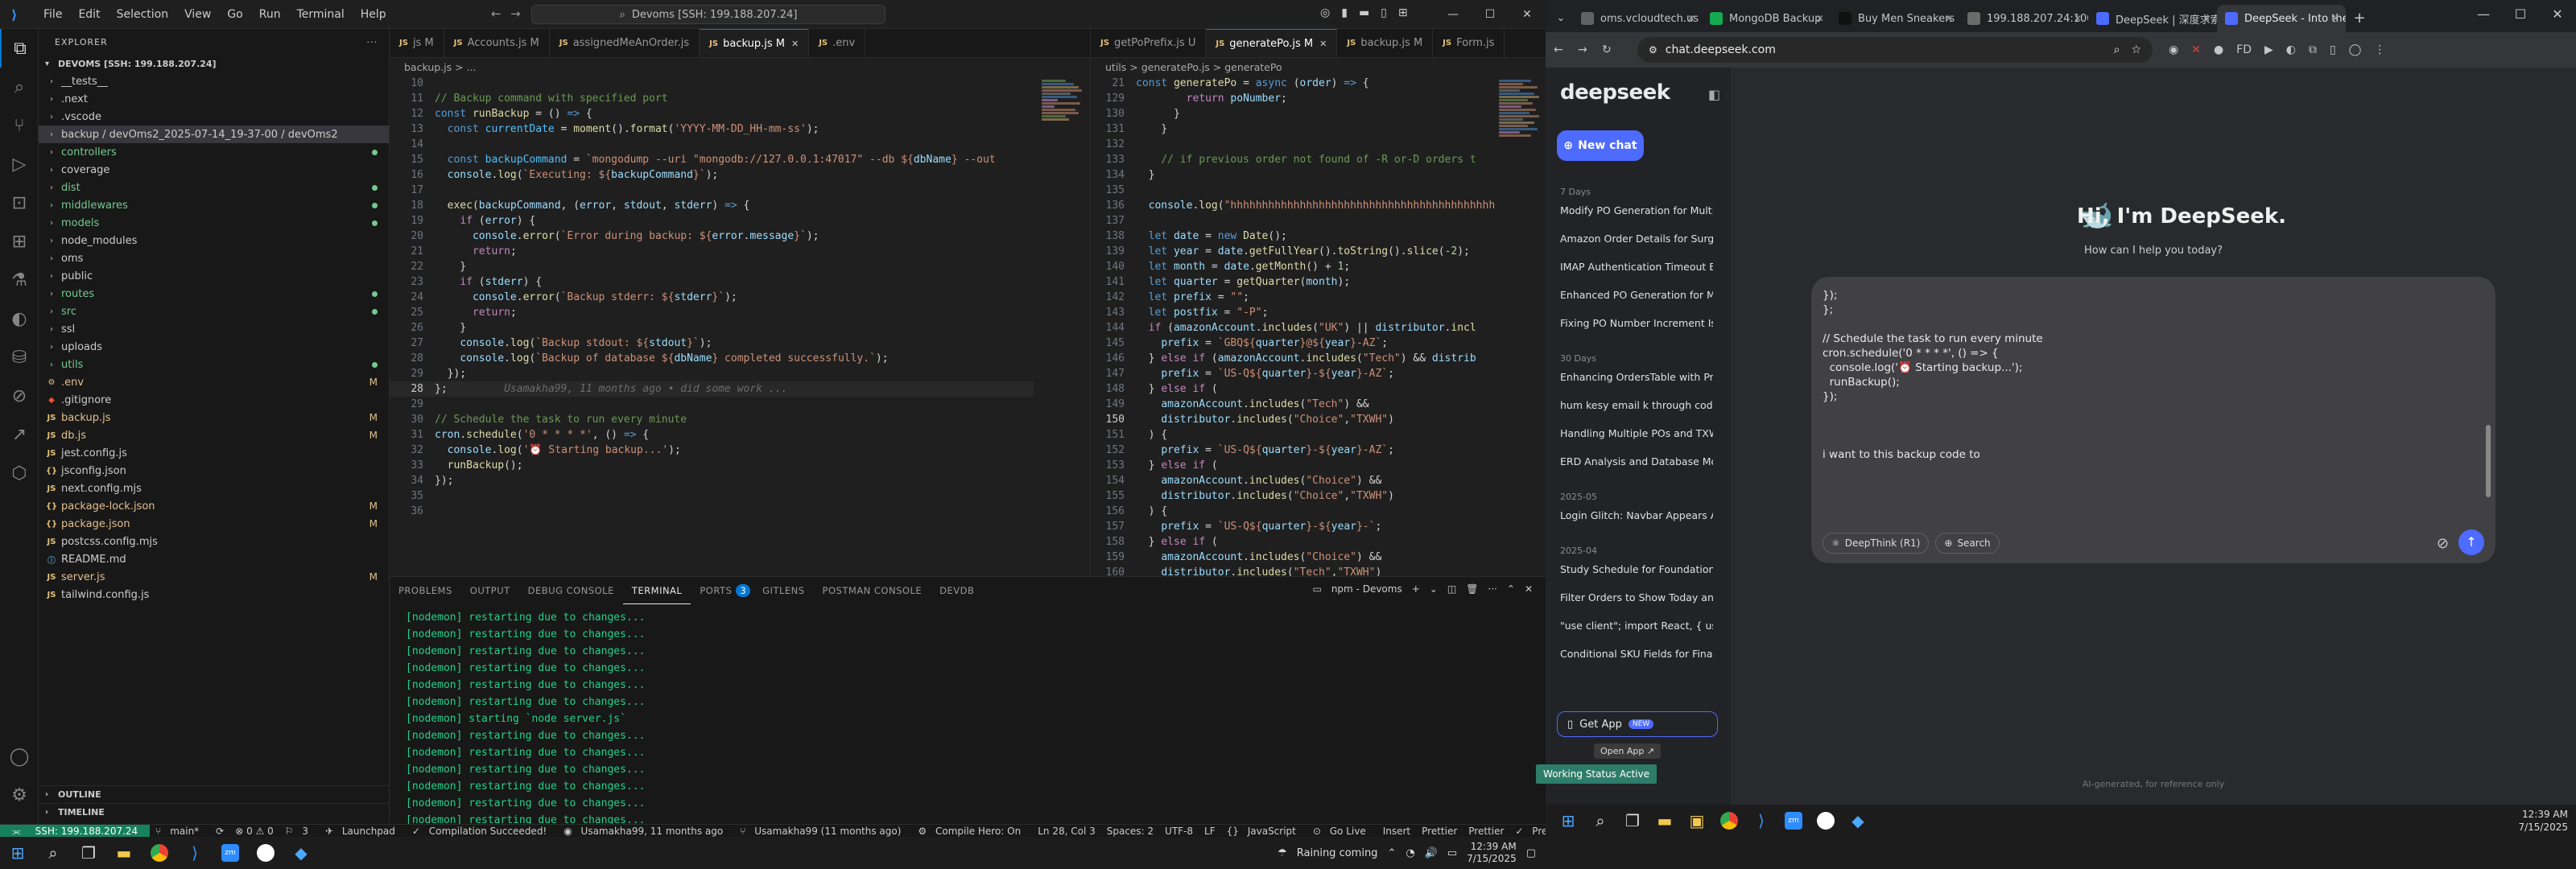 The image size is (2576, 869). I want to click on extension-icon-2: ✕, so click(2196, 49).